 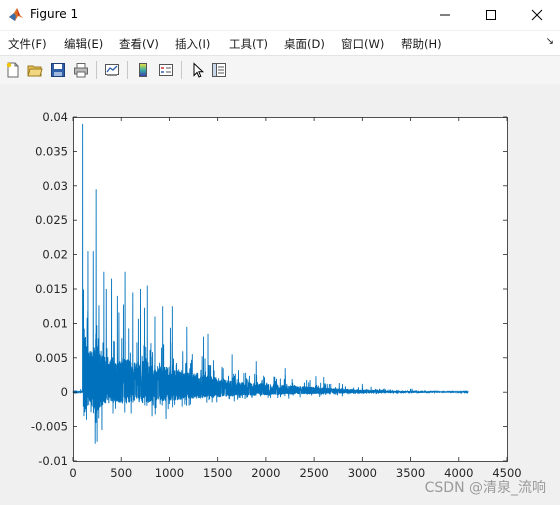 I want to click on pointer-icon, so click(x=197, y=70).